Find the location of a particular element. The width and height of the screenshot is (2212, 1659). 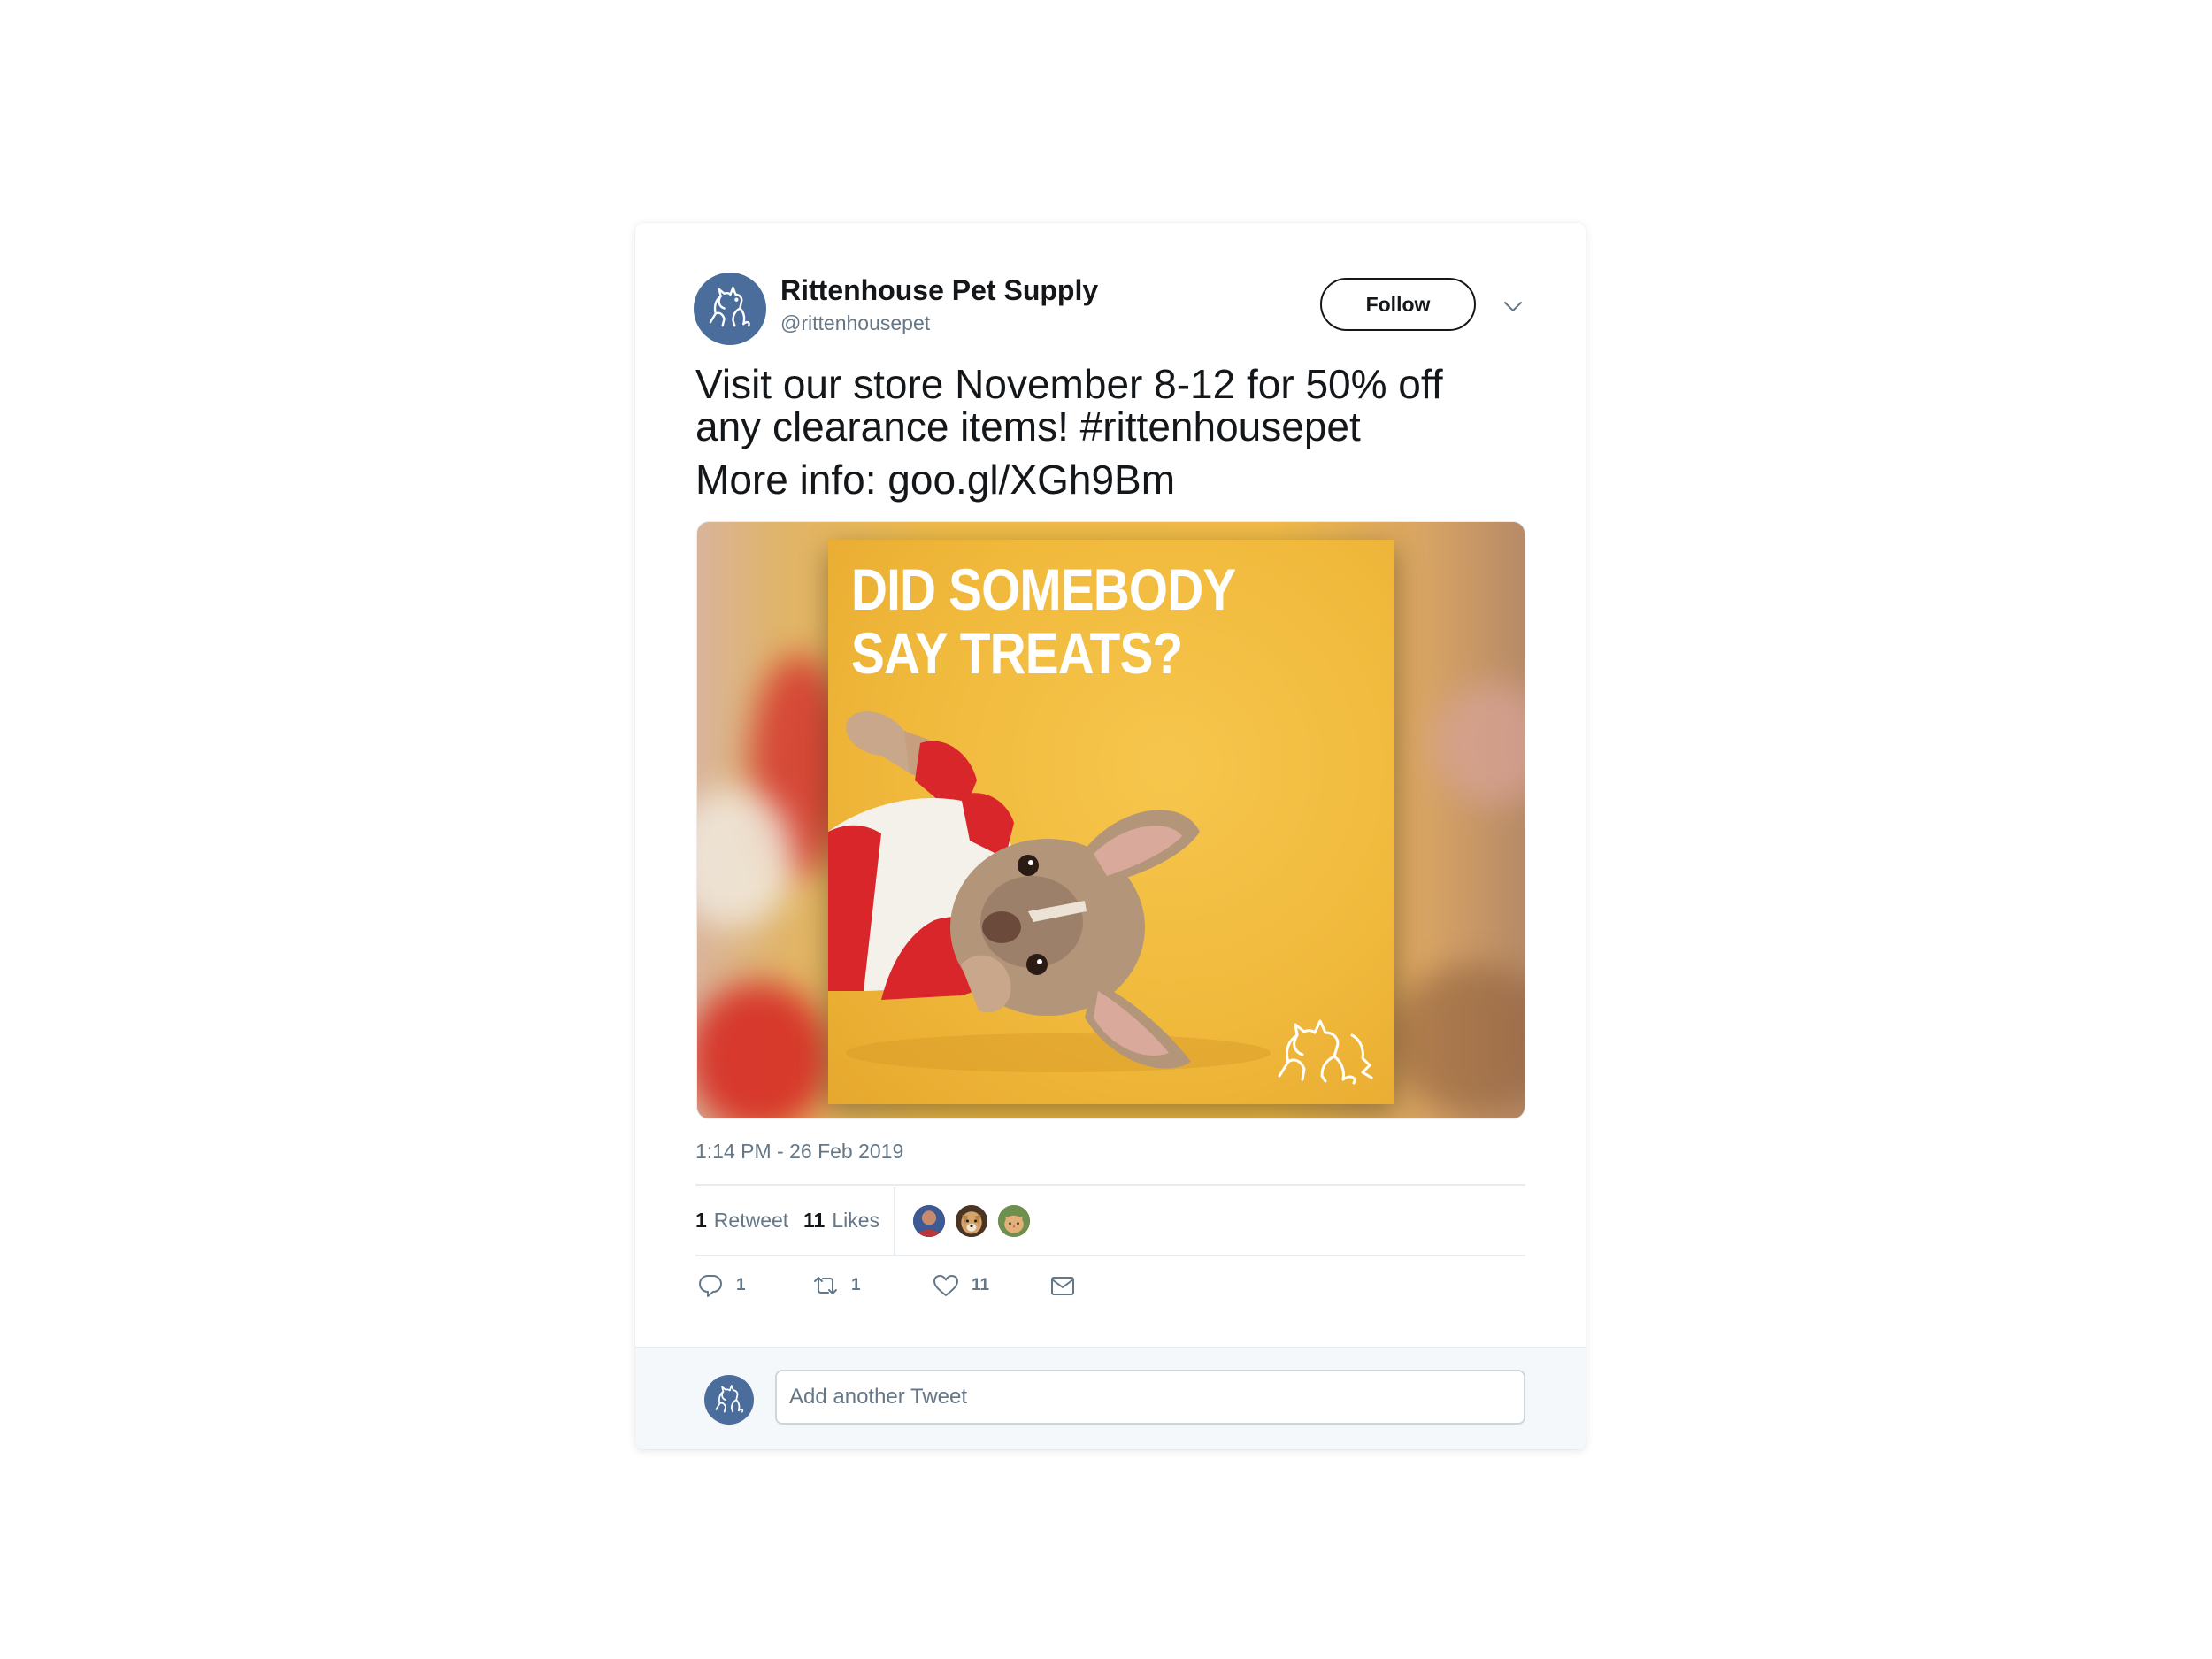

likes-count: 11 is located at coordinates (814, 1221).